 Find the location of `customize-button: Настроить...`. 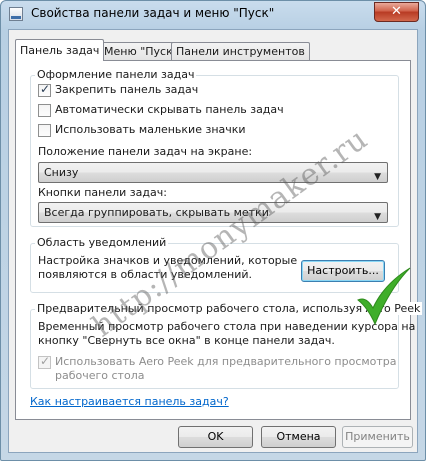

customize-button: Настроить... is located at coordinates (343, 271).